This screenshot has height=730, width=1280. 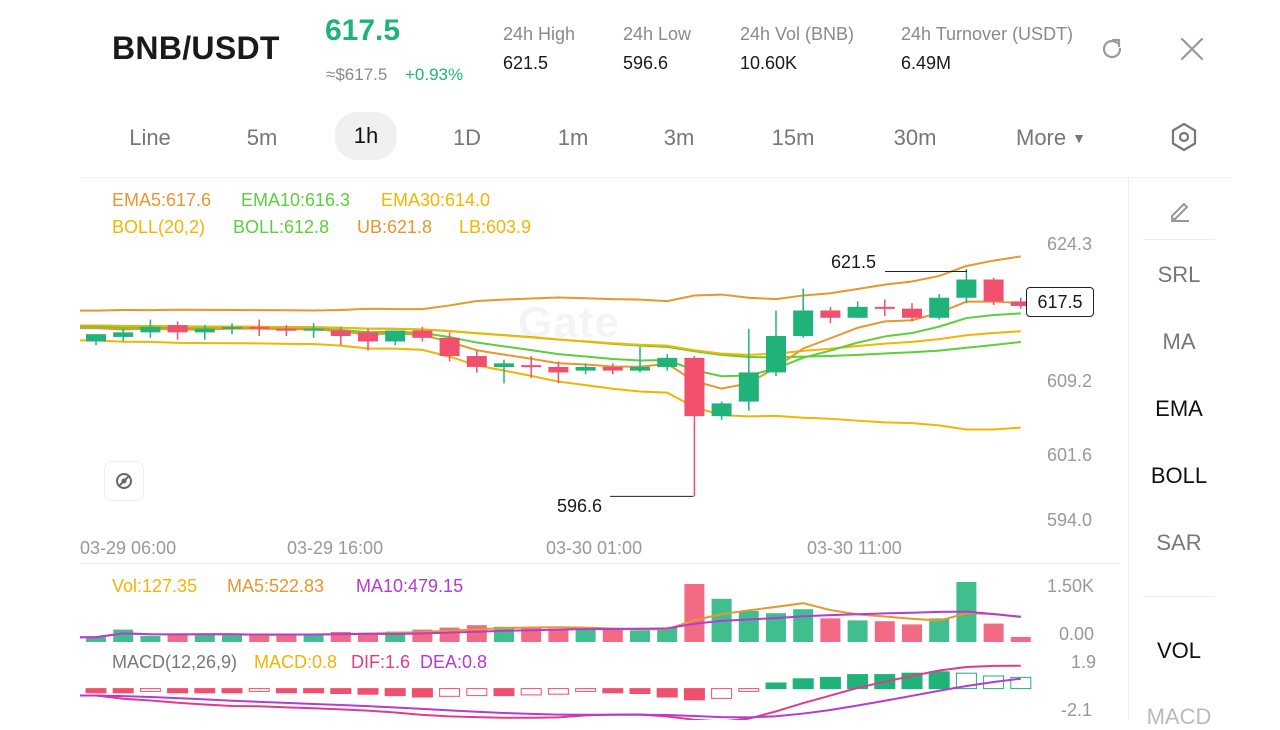 What do you see at coordinates (281, 227) in the screenshot?
I see `legend-boll: BOLL:612.8` at bounding box center [281, 227].